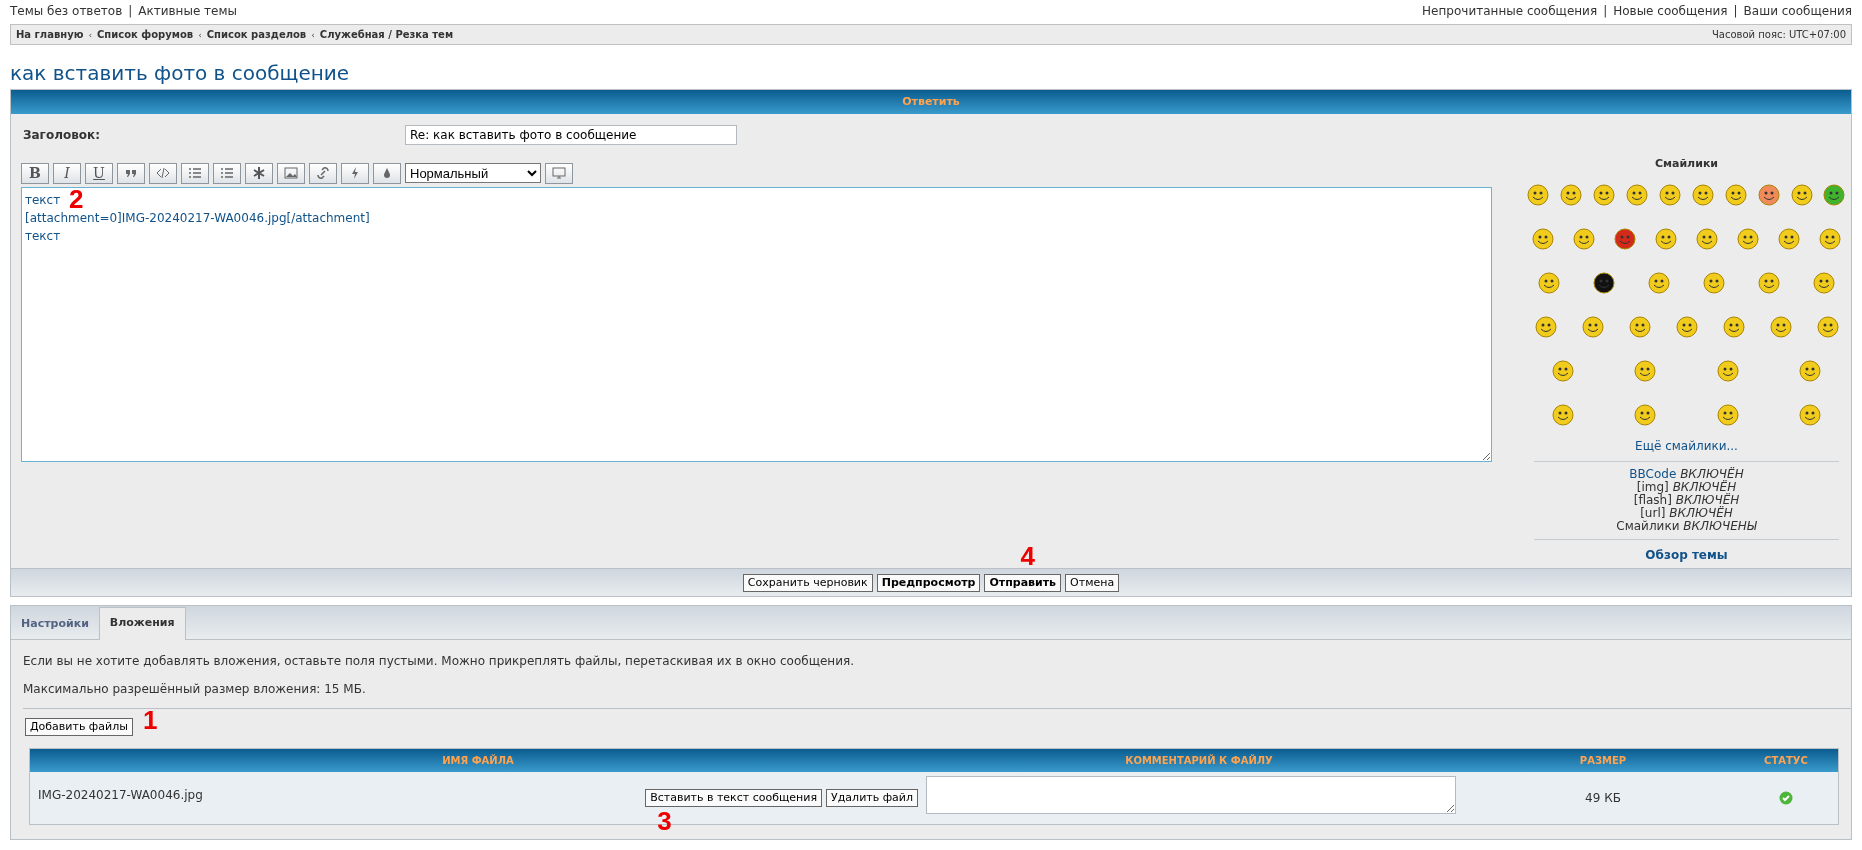 The width and height of the screenshot is (1862, 850). What do you see at coordinates (1653, 473) in the screenshot?
I see `option-link: BBCode` at bounding box center [1653, 473].